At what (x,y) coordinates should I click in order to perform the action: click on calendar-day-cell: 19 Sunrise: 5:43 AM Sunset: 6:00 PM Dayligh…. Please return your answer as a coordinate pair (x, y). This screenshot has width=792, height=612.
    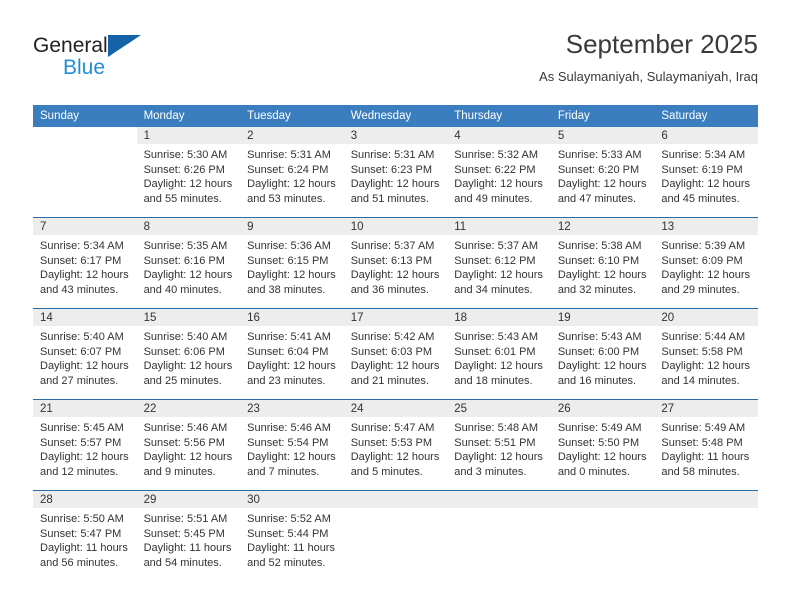
    Looking at the image, I should click on (602, 354).